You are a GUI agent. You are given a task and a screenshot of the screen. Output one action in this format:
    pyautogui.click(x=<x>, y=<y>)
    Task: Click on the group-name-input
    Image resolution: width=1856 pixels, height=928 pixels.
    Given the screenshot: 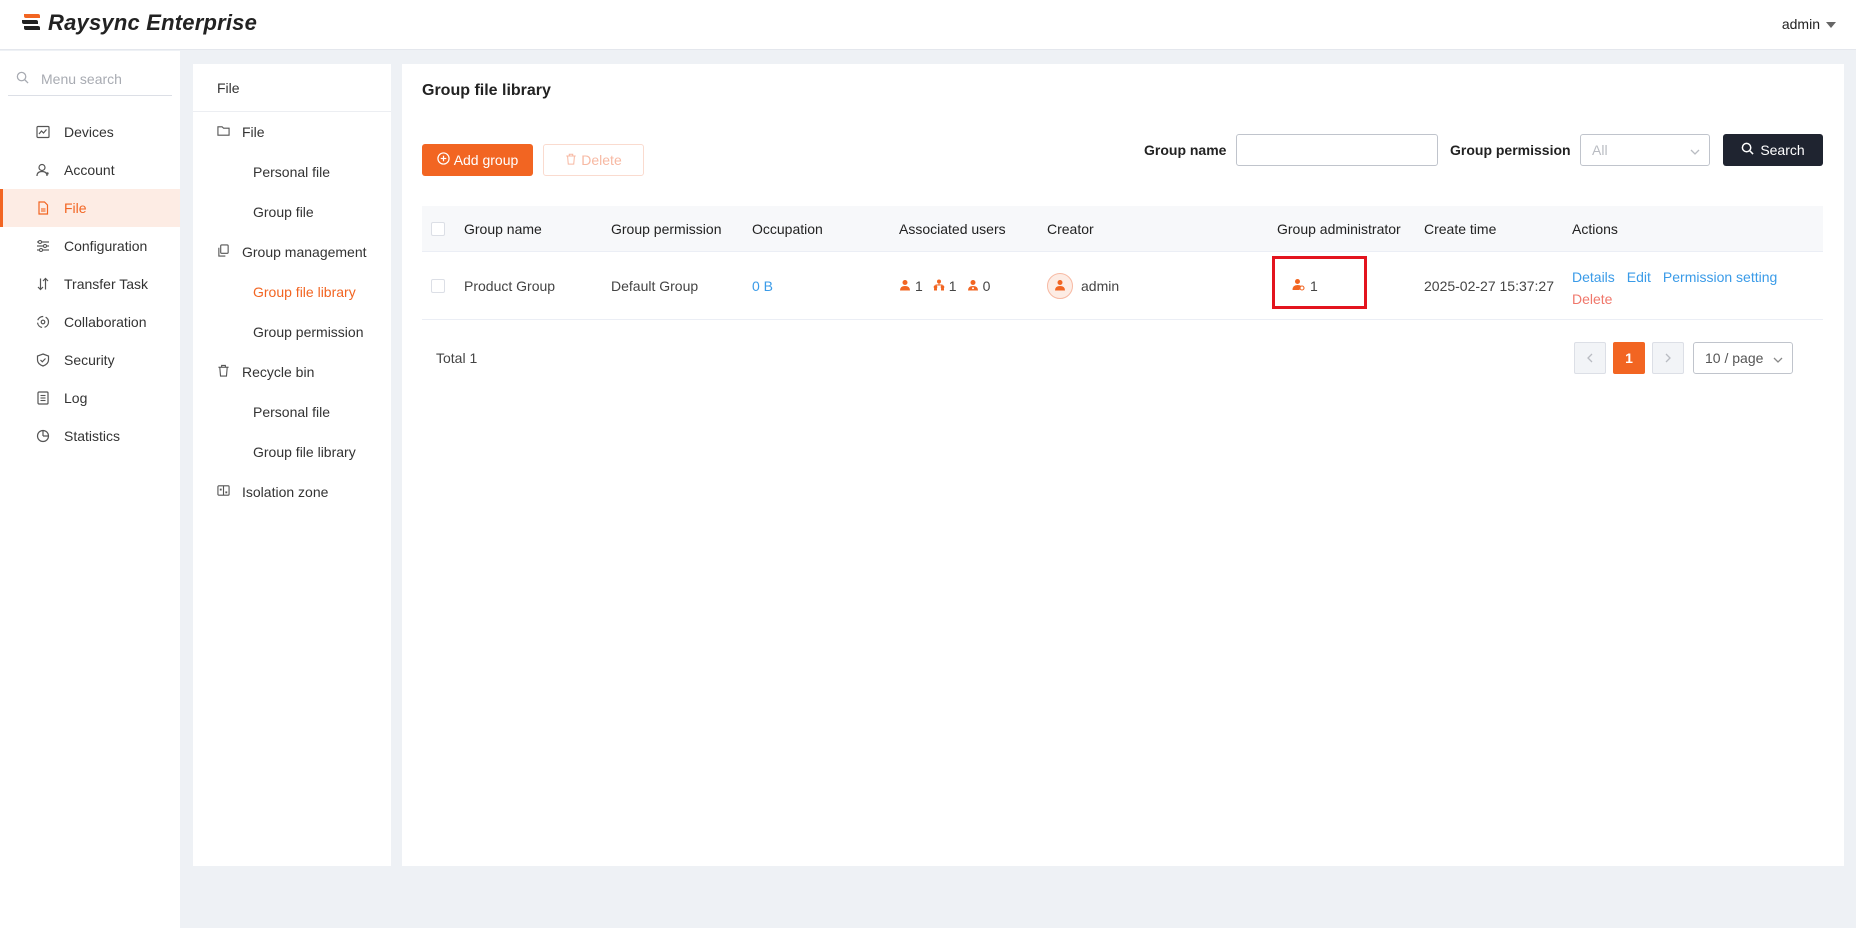 What is the action you would take?
    pyautogui.click(x=1337, y=150)
    